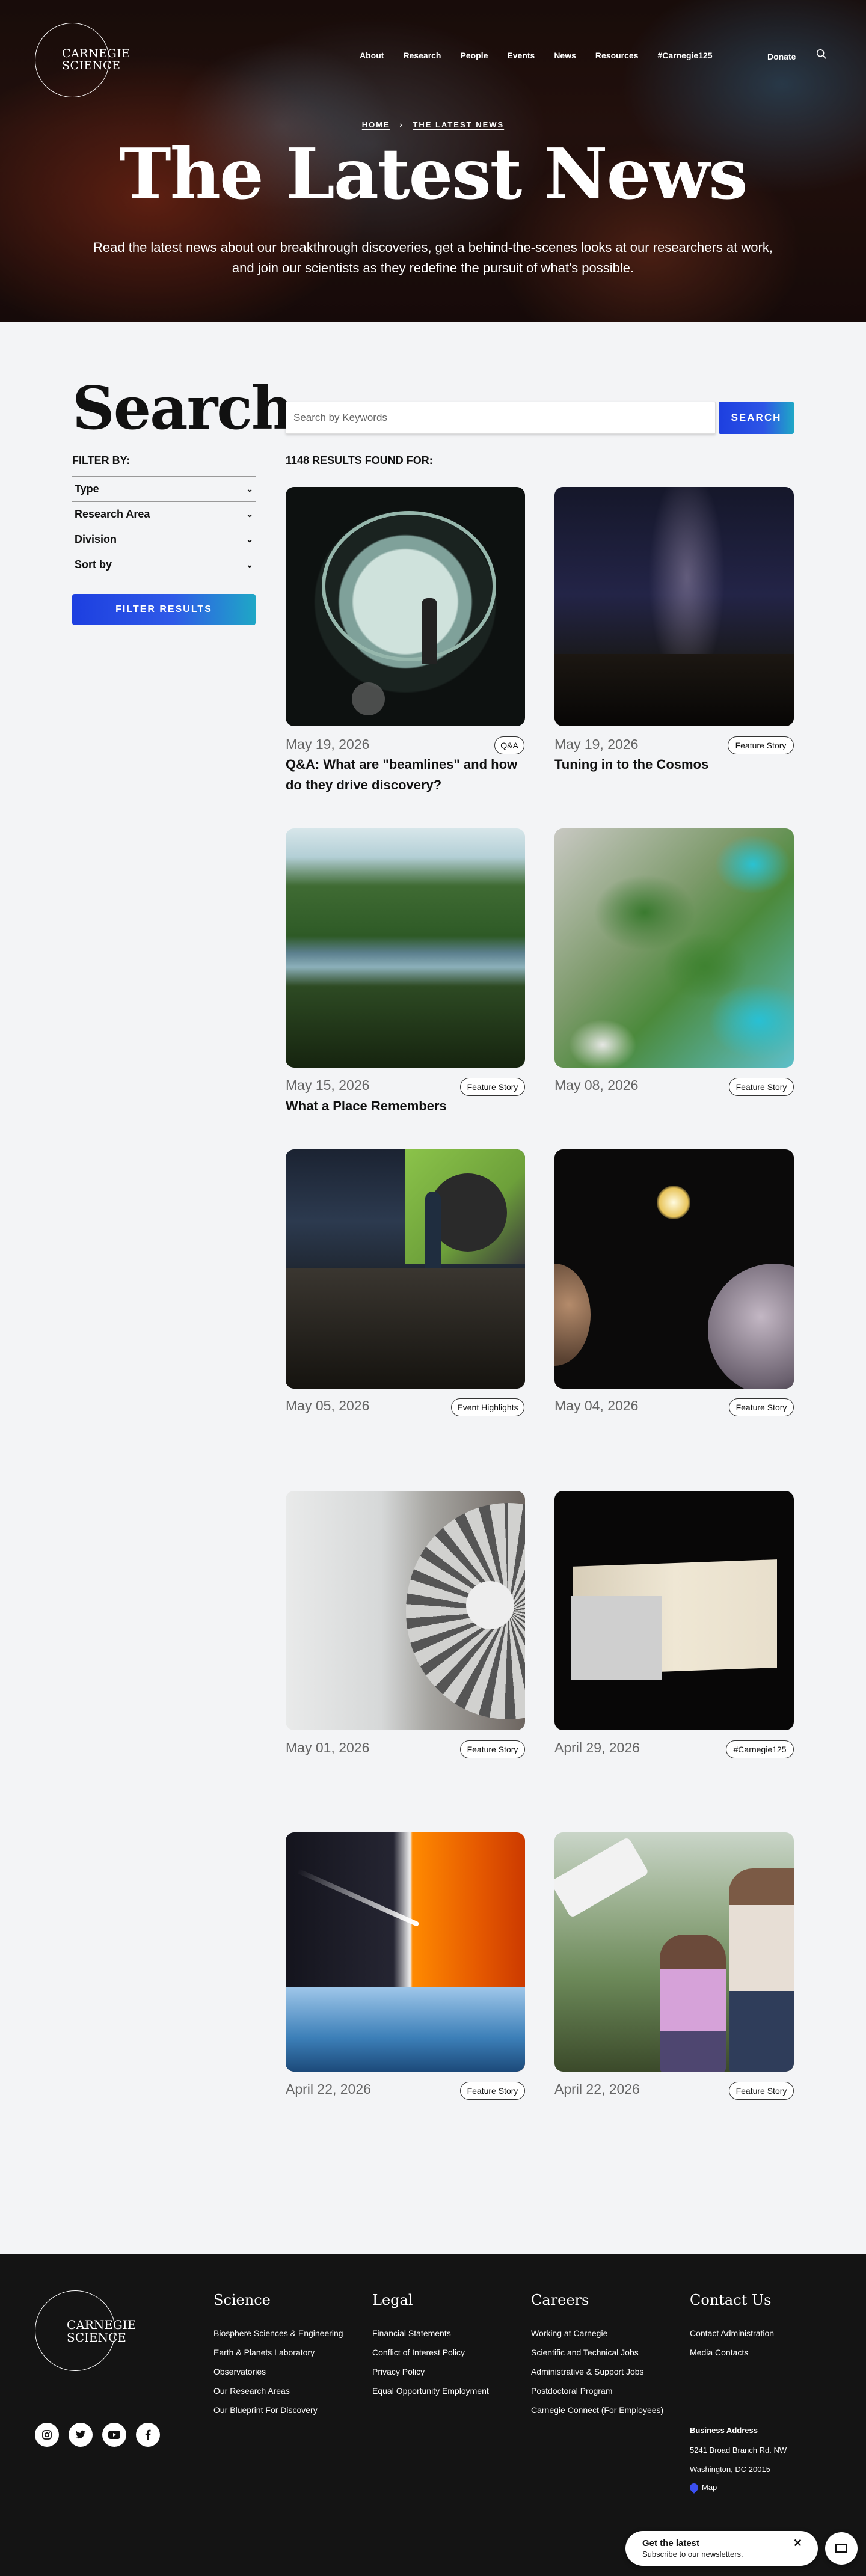 This screenshot has width=866, height=2576. Describe the element at coordinates (328, 1747) in the screenshot. I see `card-date: May 01, 2026` at that location.